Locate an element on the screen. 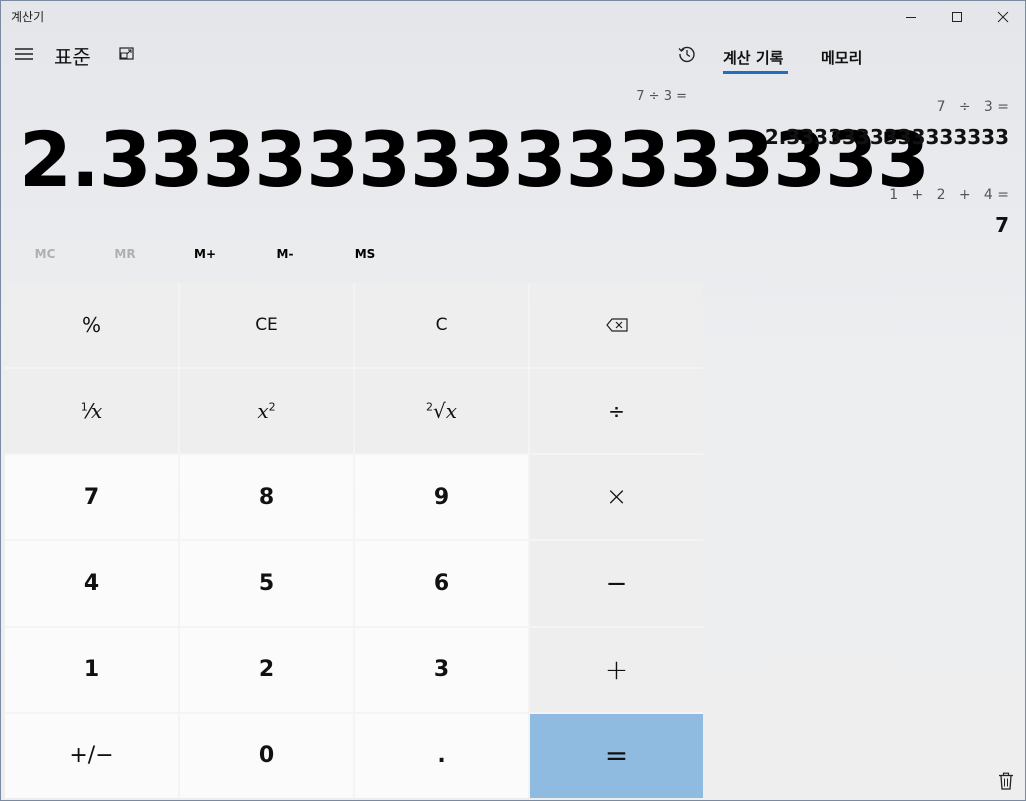  reciprocal-label: 1⁄x is located at coordinates (91, 411).